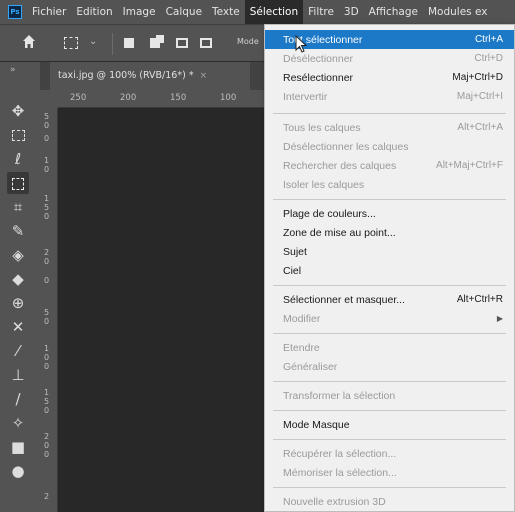 This screenshot has width=515, height=512. What do you see at coordinates (389, 184) in the screenshot?
I see `menu-item-isoler-les-calques: Isoler les calques` at bounding box center [389, 184].